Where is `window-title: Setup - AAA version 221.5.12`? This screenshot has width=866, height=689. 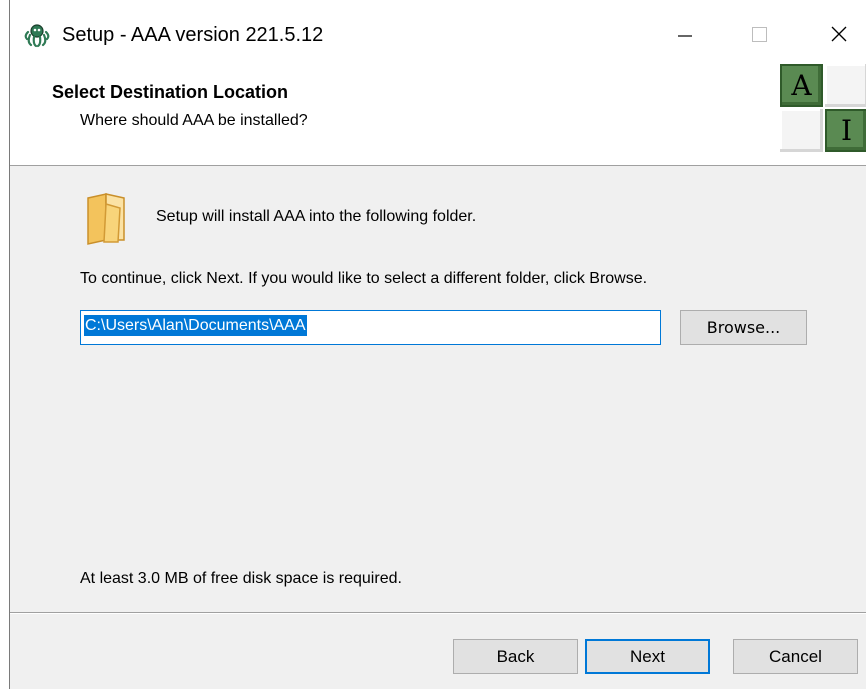
window-title: Setup - AAA version 221.5.12 is located at coordinates (193, 35).